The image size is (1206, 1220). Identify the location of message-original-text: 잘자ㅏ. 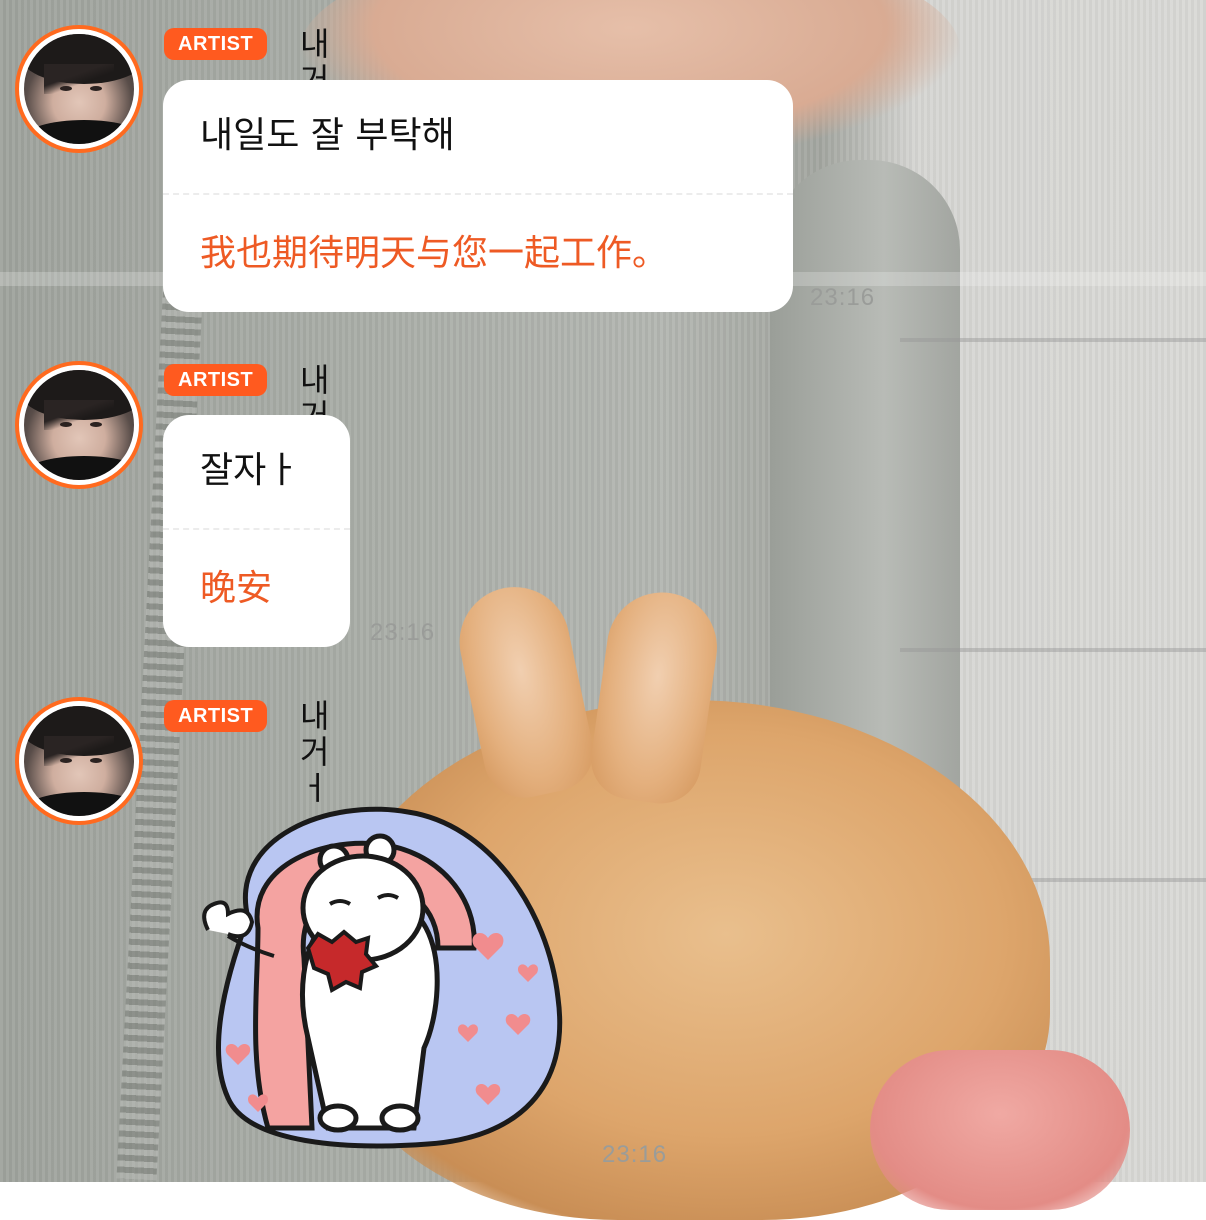
(250, 470).